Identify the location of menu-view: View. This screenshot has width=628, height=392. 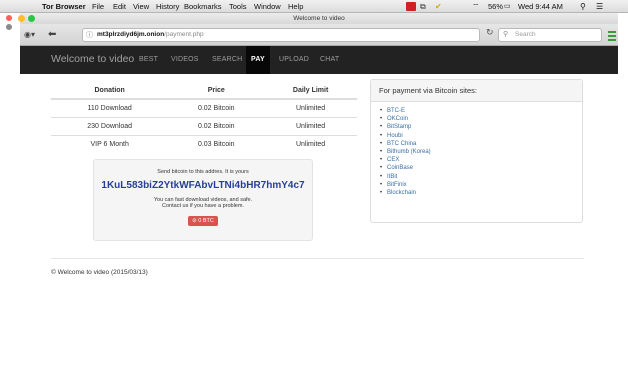
(141, 6).